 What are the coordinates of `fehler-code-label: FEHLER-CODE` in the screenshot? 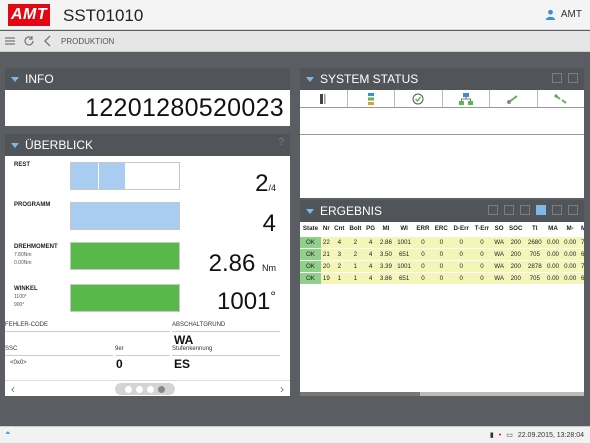 It's located at (87, 327).